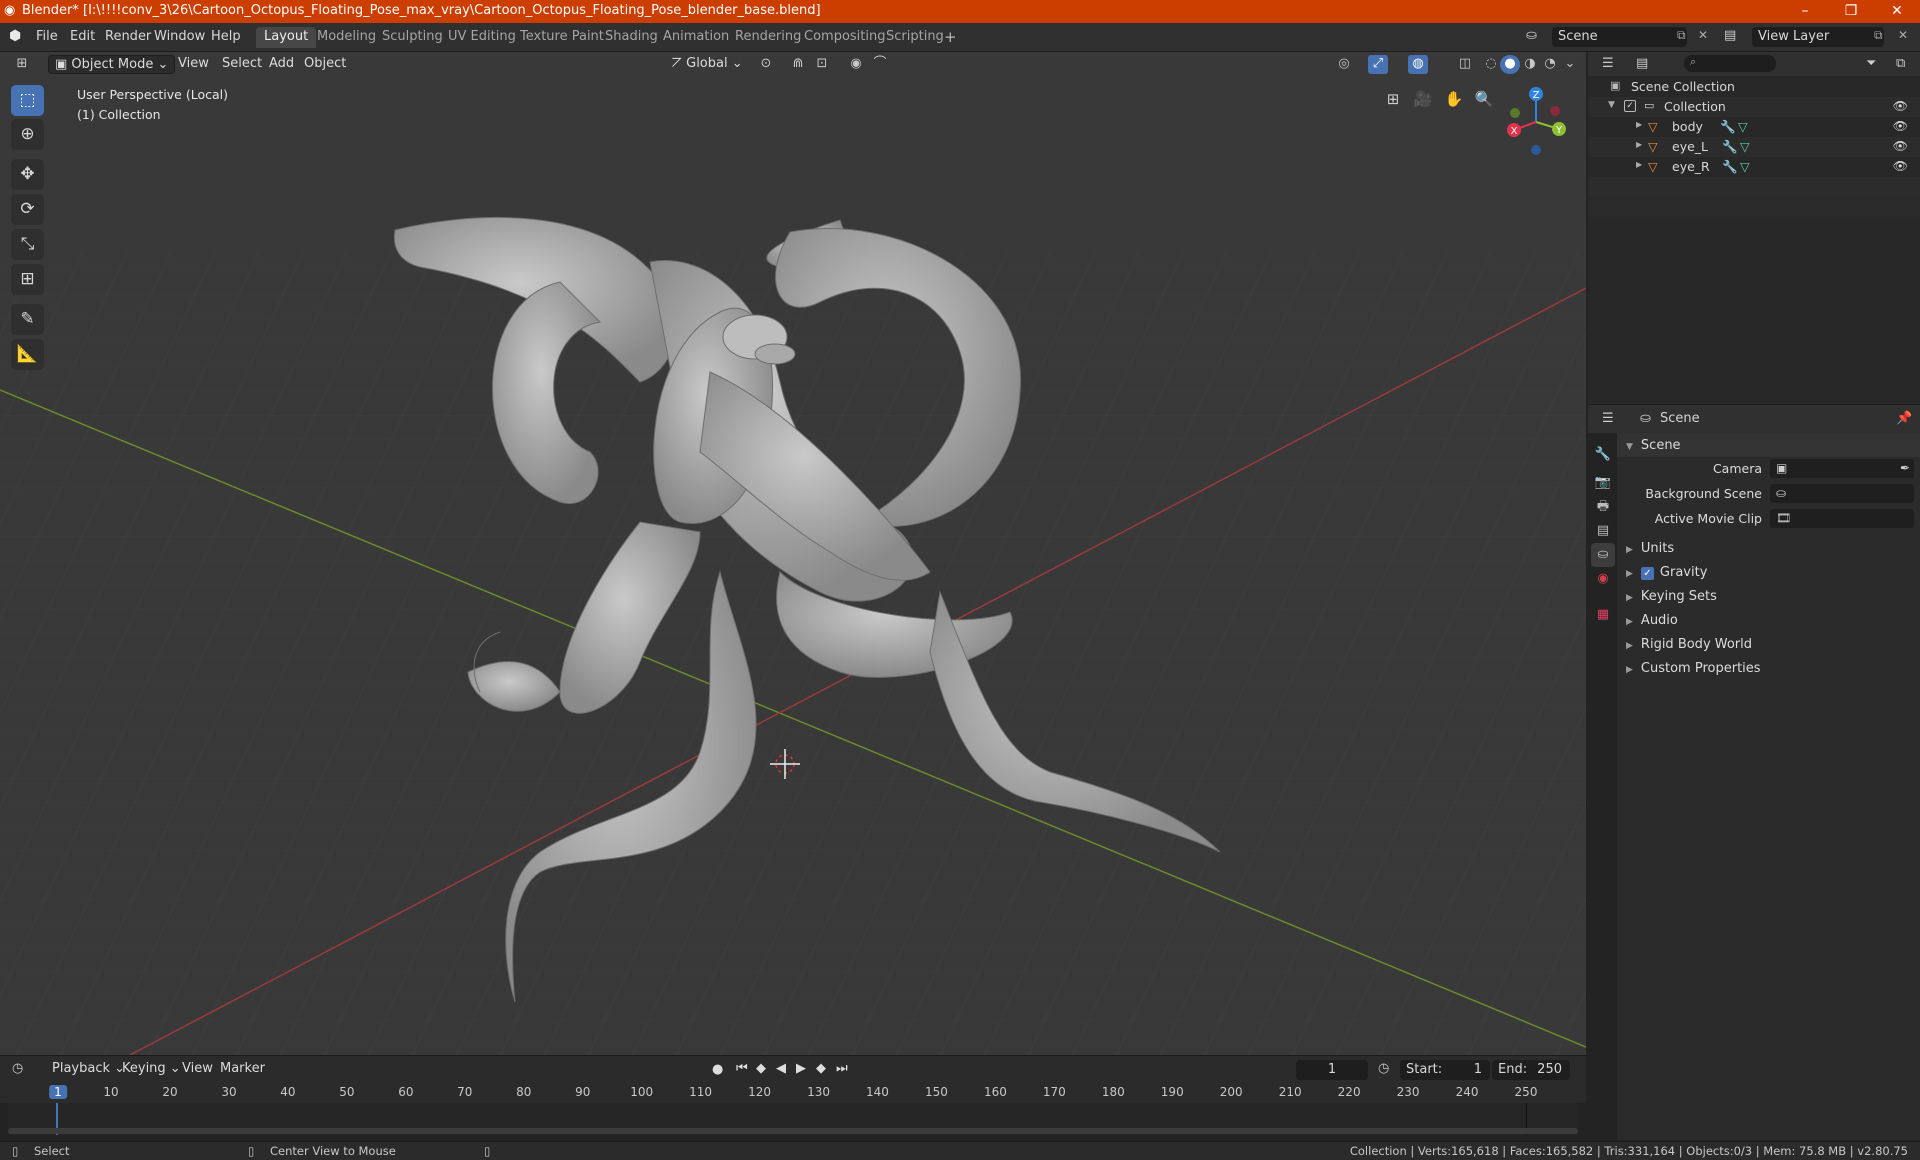 Image resolution: width=1920 pixels, height=1160 pixels. Describe the element at coordinates (1754, 107) in the screenshot. I see `tree-row-collection: ▼ ✓ ▭ Collection 👁` at that location.